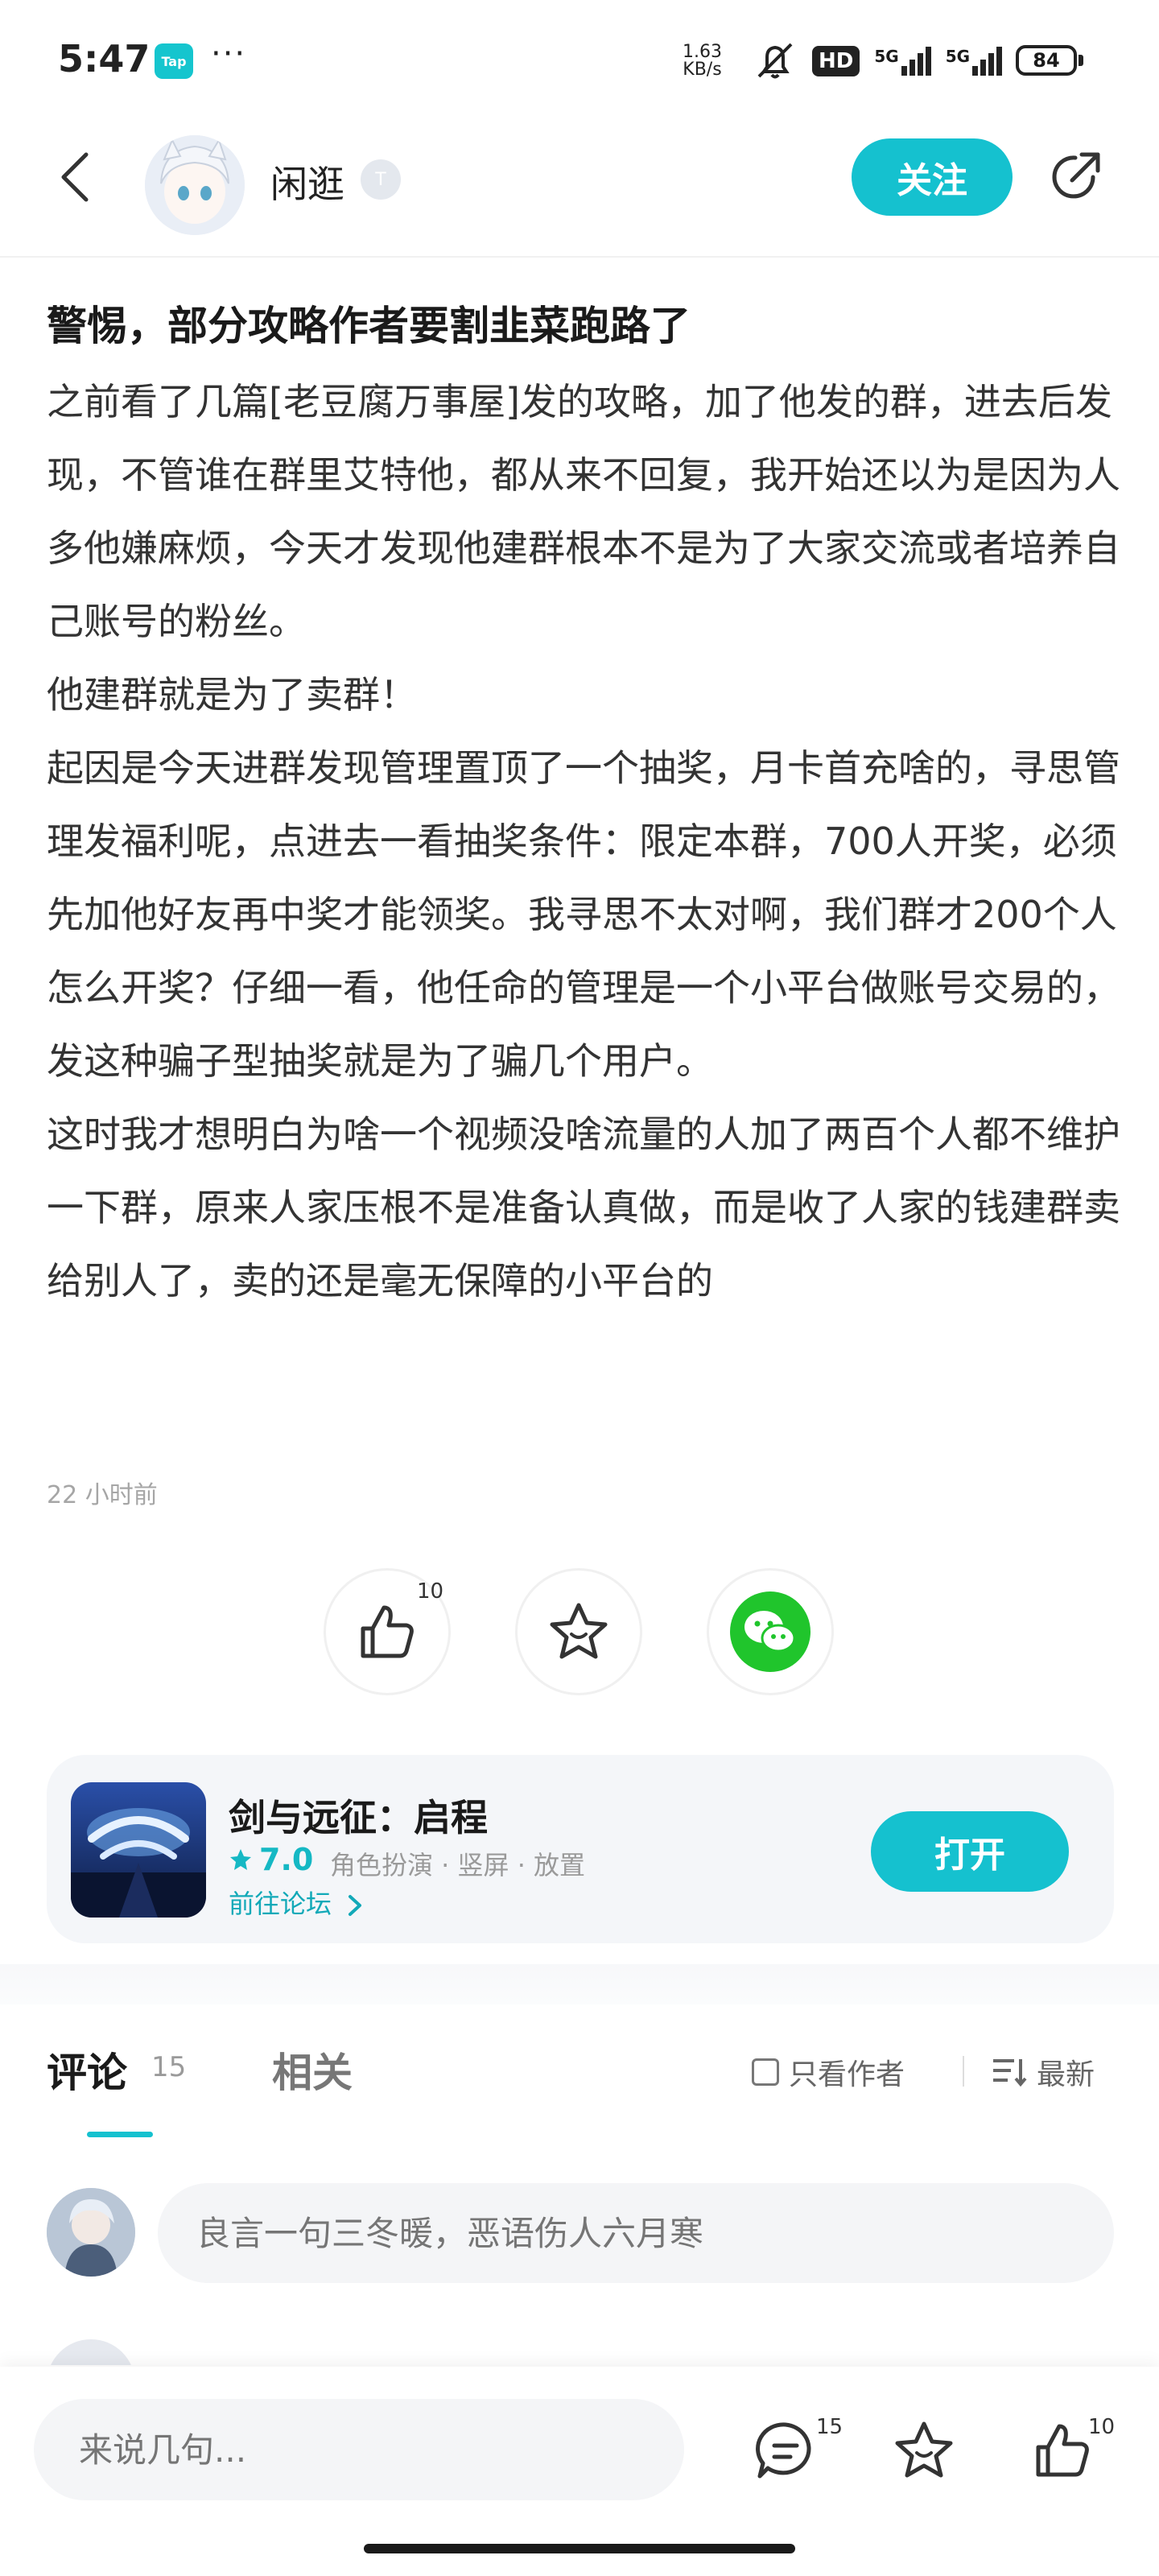 The image size is (1159, 2576). I want to click on sort-label: 最新, so click(1066, 2074).